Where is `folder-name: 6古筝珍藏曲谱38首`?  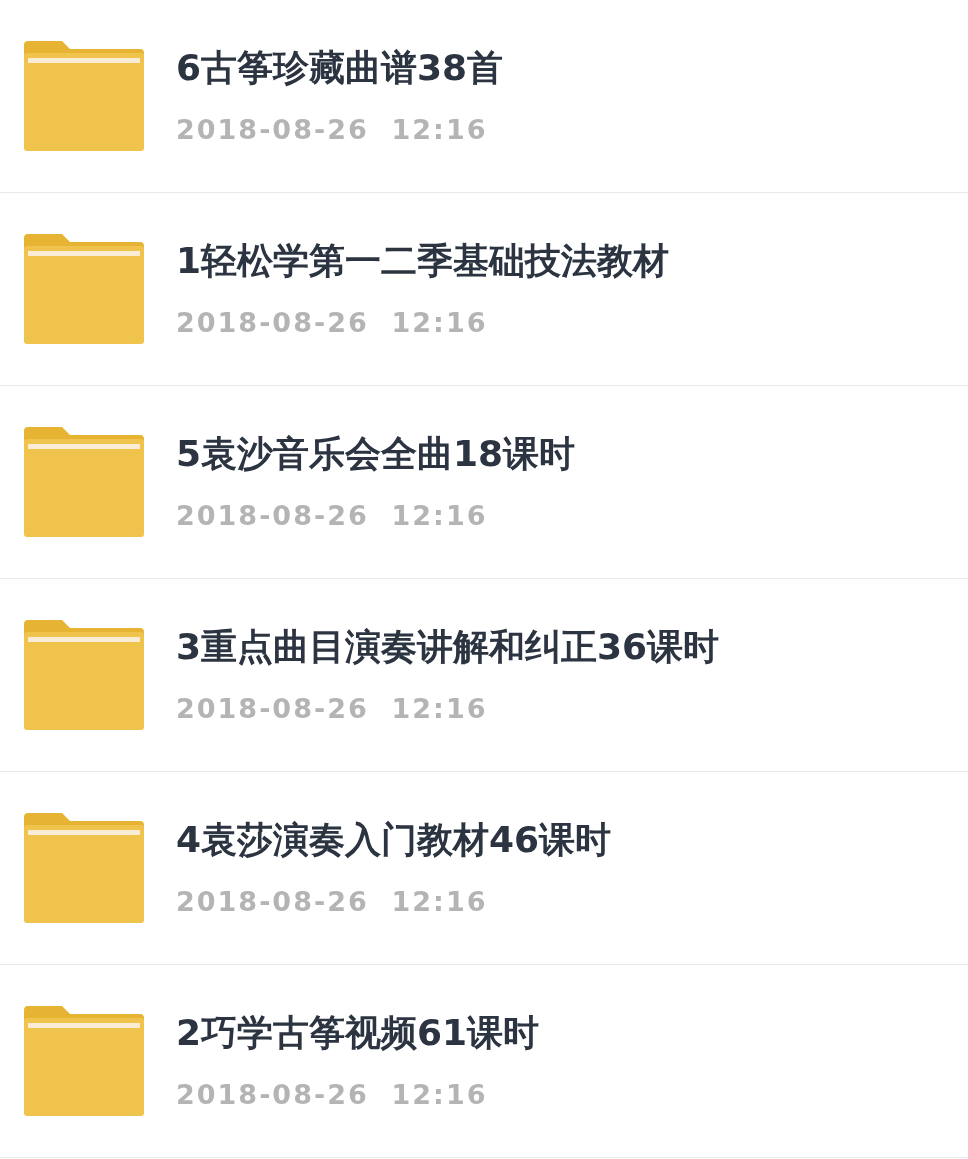
folder-name: 6古筝珍藏曲谱38首 is located at coordinates (340, 68).